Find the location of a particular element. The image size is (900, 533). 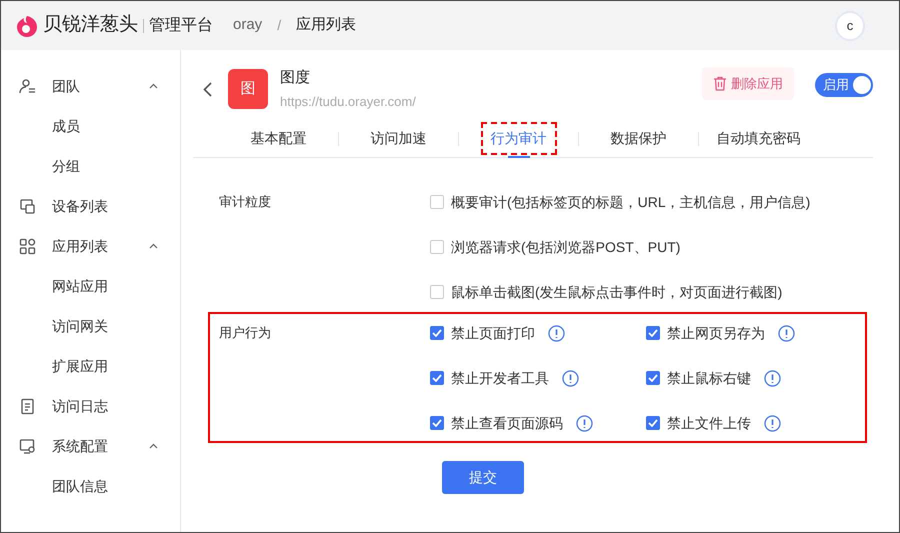

option-label: 概要审计(包括标签页的标题，URL，主机信息，用户信息) is located at coordinates (630, 202).